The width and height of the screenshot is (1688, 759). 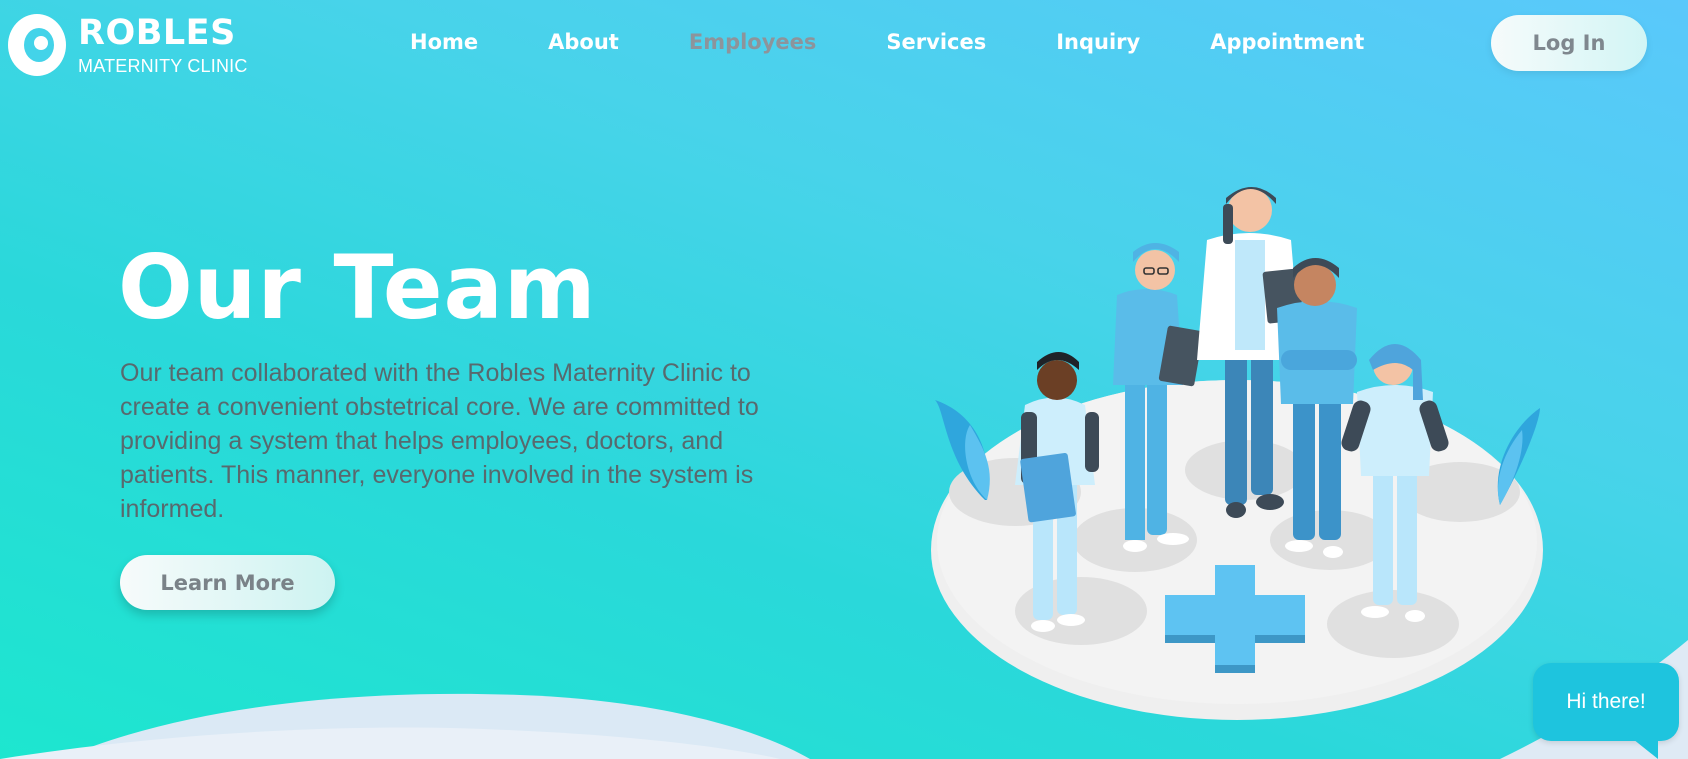 I want to click on learn-more-button: Learn More, so click(x=227, y=582).